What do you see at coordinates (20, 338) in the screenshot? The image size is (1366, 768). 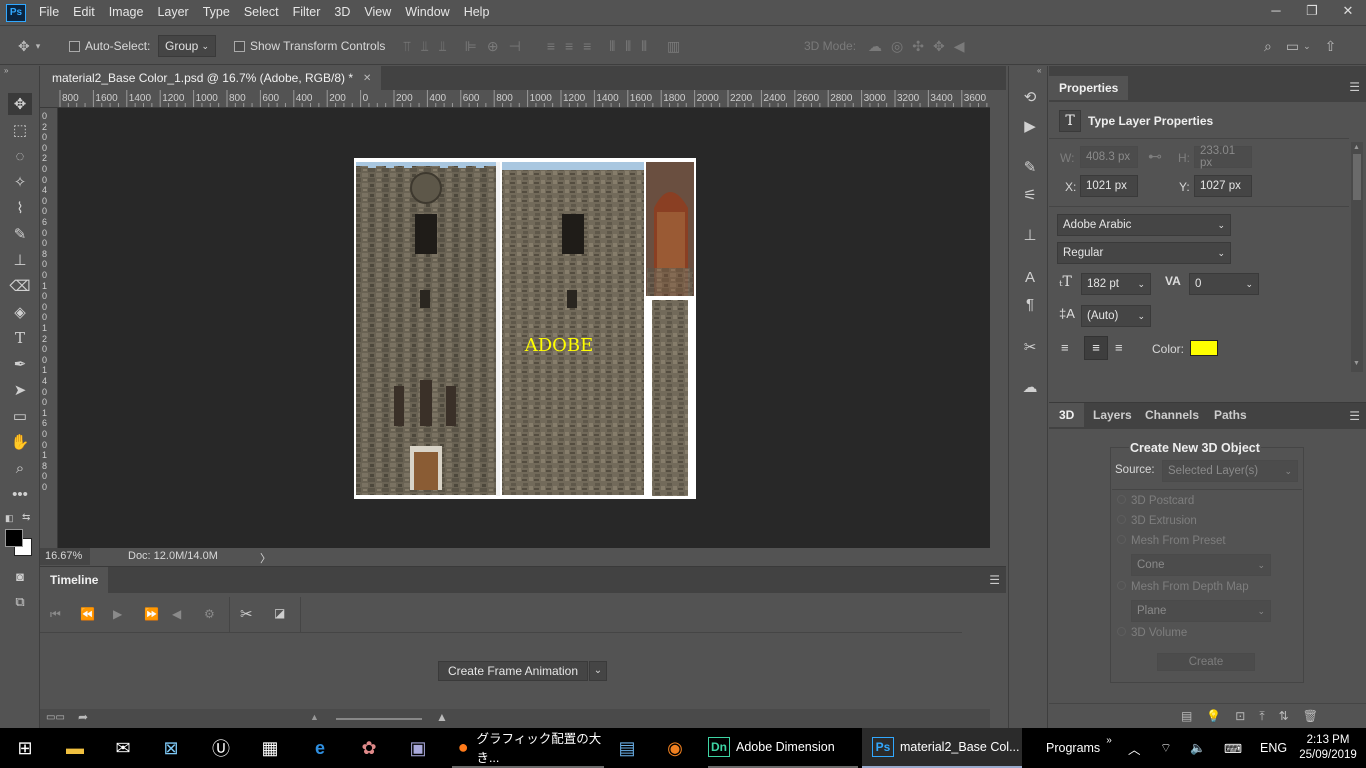 I see `type-tool-icon: T` at bounding box center [20, 338].